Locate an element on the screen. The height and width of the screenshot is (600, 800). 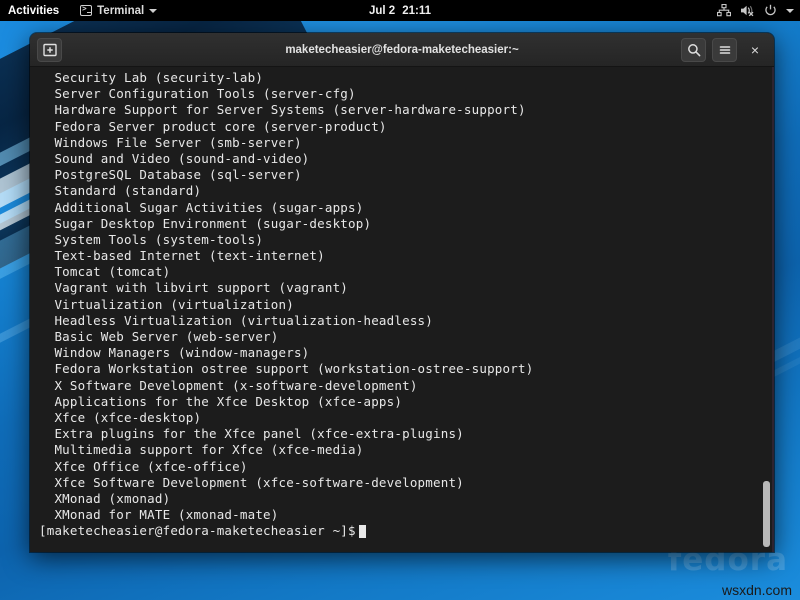
app-menu-terminal: Terminal is located at coordinates (119, 10).